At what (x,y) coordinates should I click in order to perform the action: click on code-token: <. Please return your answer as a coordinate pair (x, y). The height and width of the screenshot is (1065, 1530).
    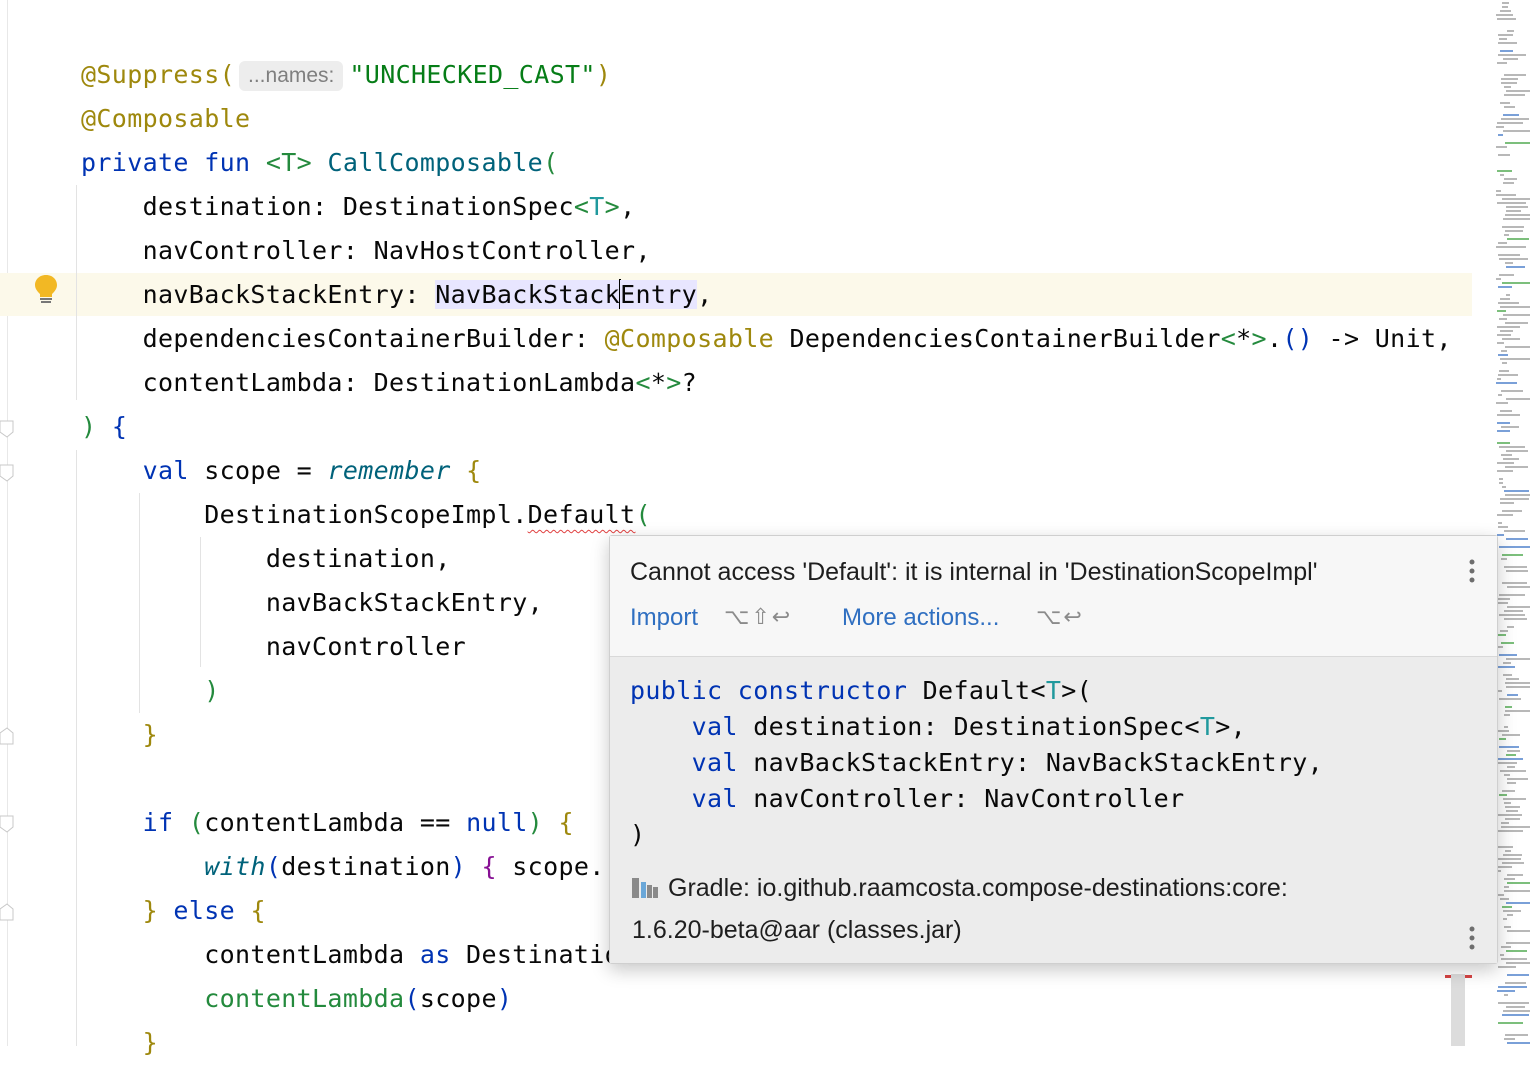
    Looking at the image, I should click on (1228, 338).